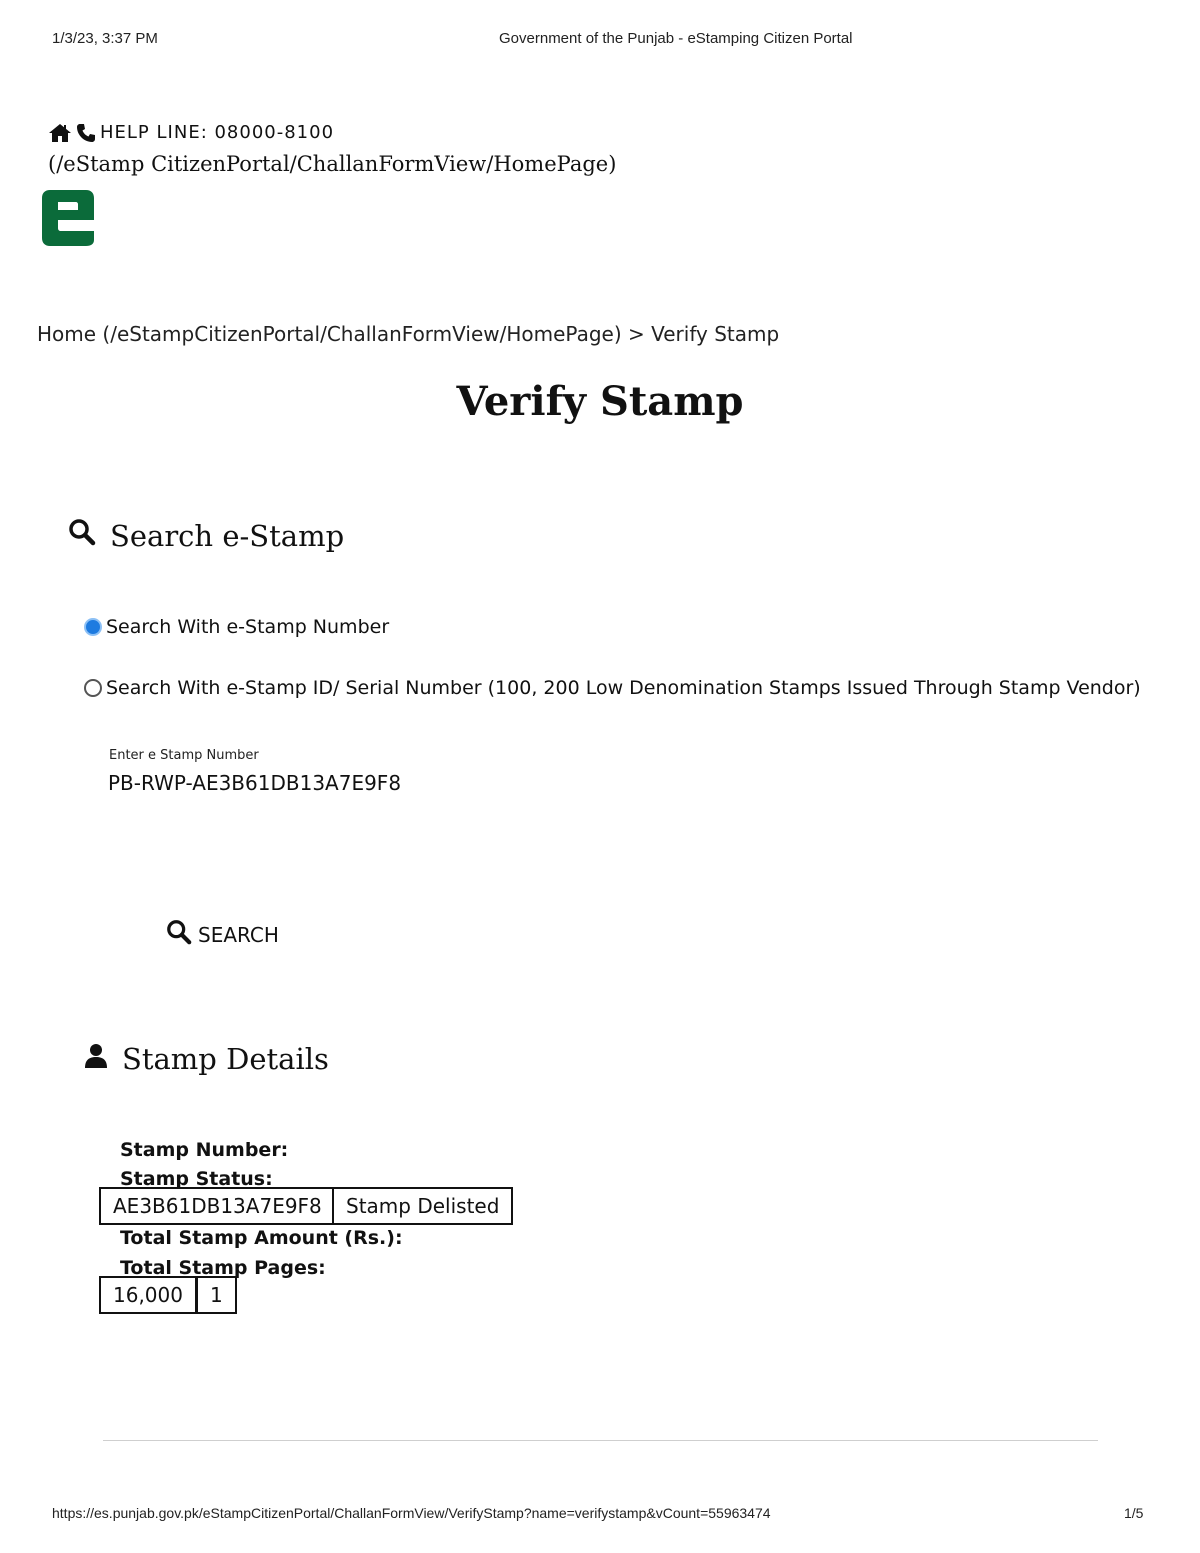  I want to click on radio-selected-icon, so click(93, 627).